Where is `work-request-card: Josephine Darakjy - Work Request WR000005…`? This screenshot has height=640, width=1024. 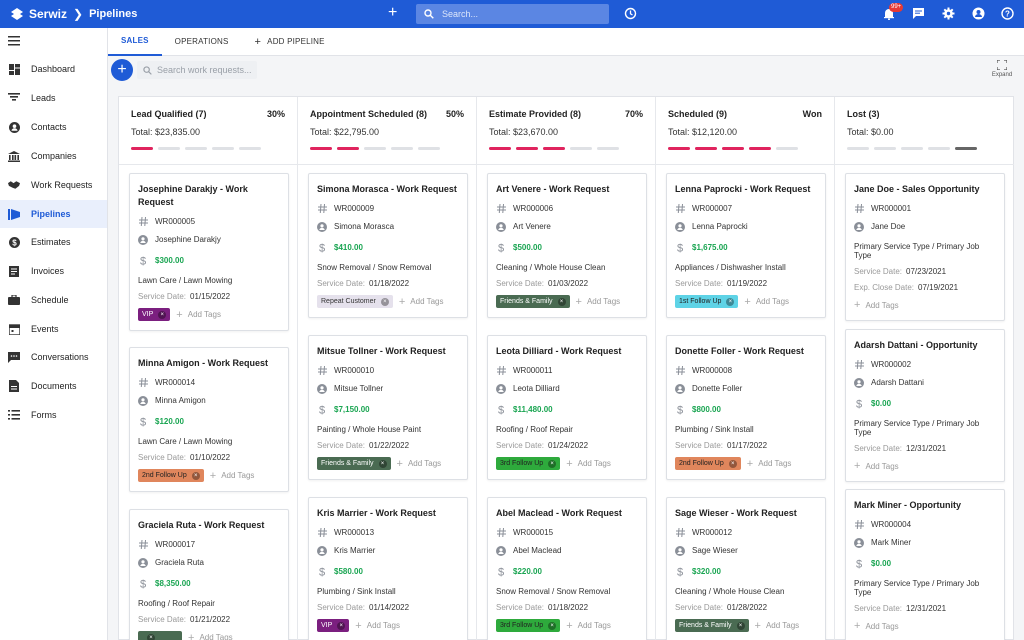 work-request-card: Josephine Darakjy - Work Request WR000005… is located at coordinates (209, 252).